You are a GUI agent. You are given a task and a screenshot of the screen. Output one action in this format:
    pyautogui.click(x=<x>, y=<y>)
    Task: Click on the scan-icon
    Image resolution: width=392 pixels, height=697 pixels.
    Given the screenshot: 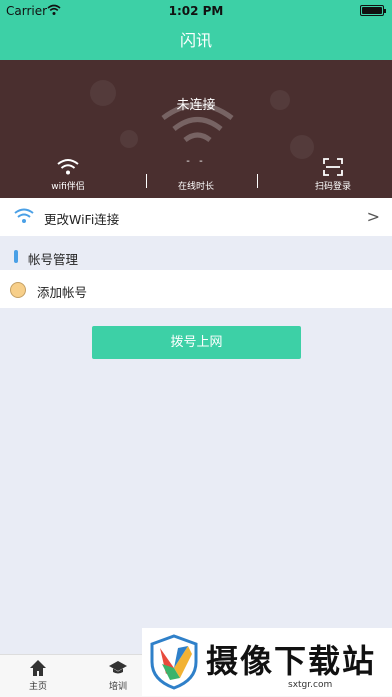 What is the action you would take?
    pyautogui.click(x=333, y=167)
    